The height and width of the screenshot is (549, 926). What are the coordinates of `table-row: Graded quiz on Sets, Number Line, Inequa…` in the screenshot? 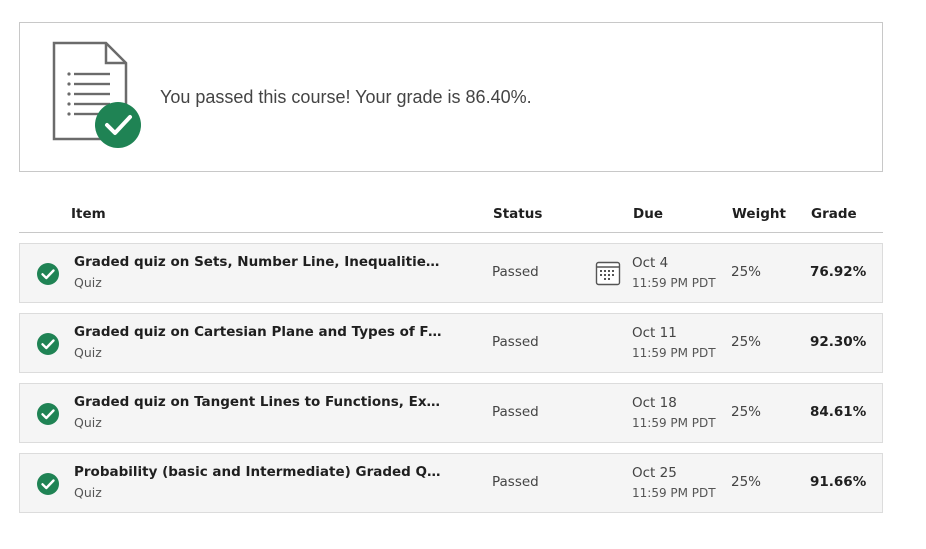 It's located at (451, 273).